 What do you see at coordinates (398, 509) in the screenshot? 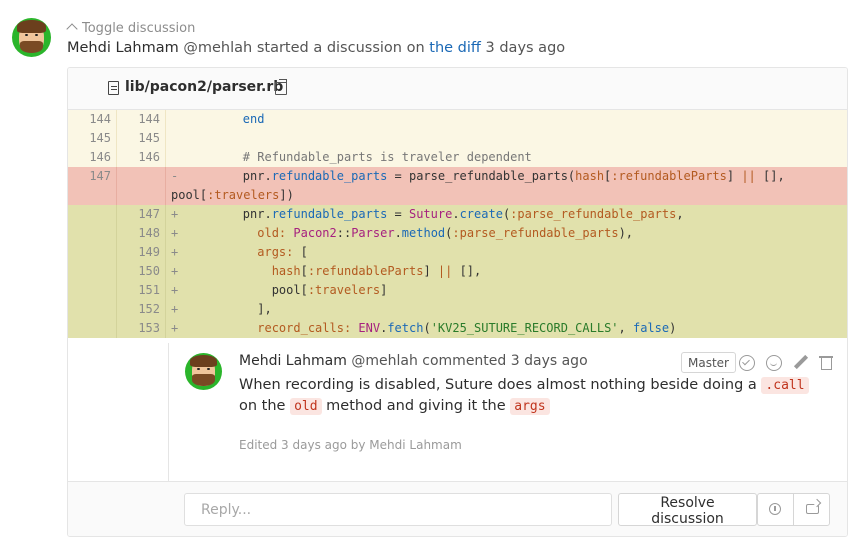
I see `reply-input` at bounding box center [398, 509].